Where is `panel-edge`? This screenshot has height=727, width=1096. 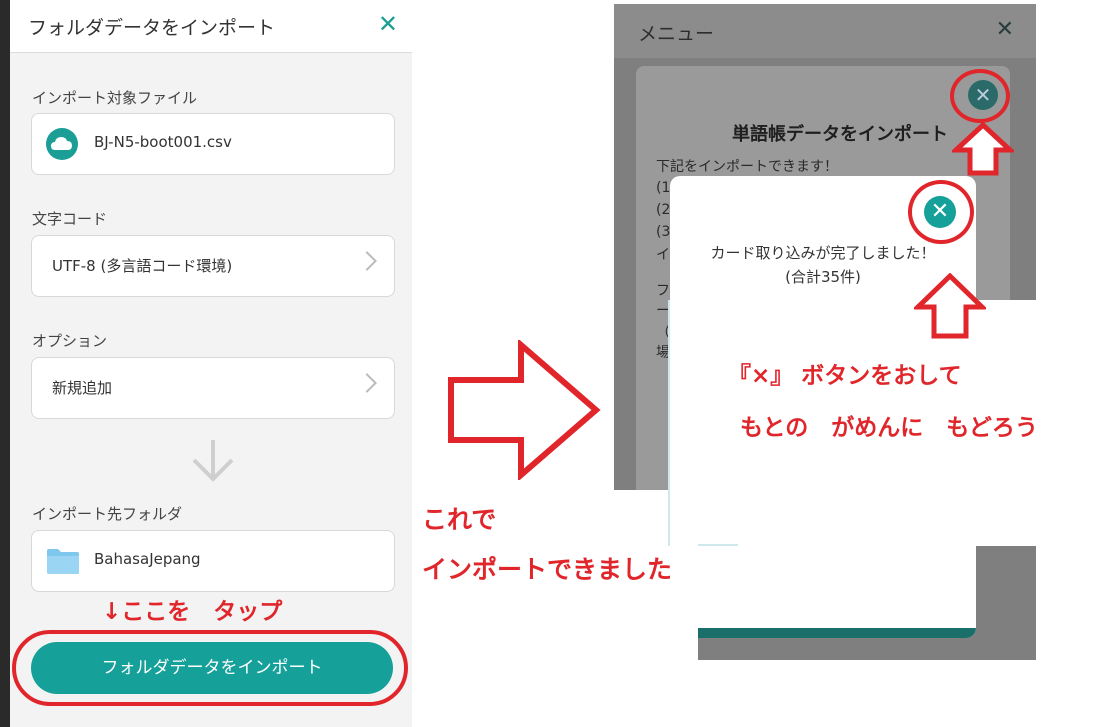
panel-edge is located at coordinates (5, 363).